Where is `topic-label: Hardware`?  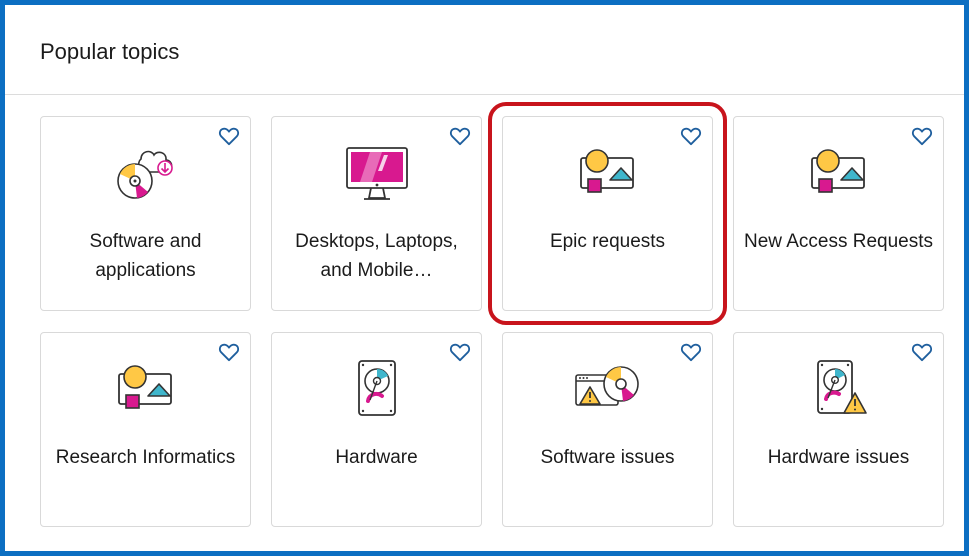
topic-label: Hardware is located at coordinates (376, 457).